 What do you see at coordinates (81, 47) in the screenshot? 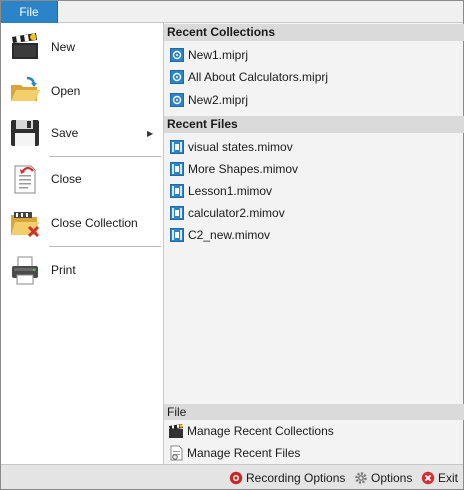
I see `new-menu-item: New` at bounding box center [81, 47].